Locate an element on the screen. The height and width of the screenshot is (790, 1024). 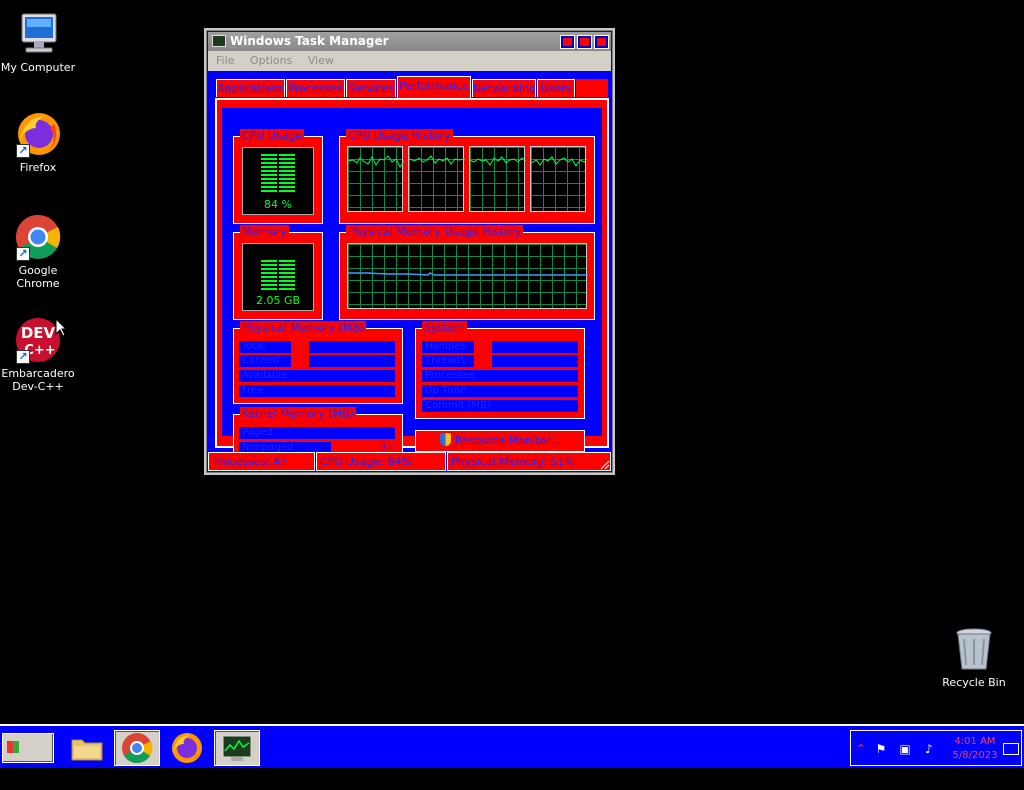
system-row: Up Time is located at coordinates (500, 391).